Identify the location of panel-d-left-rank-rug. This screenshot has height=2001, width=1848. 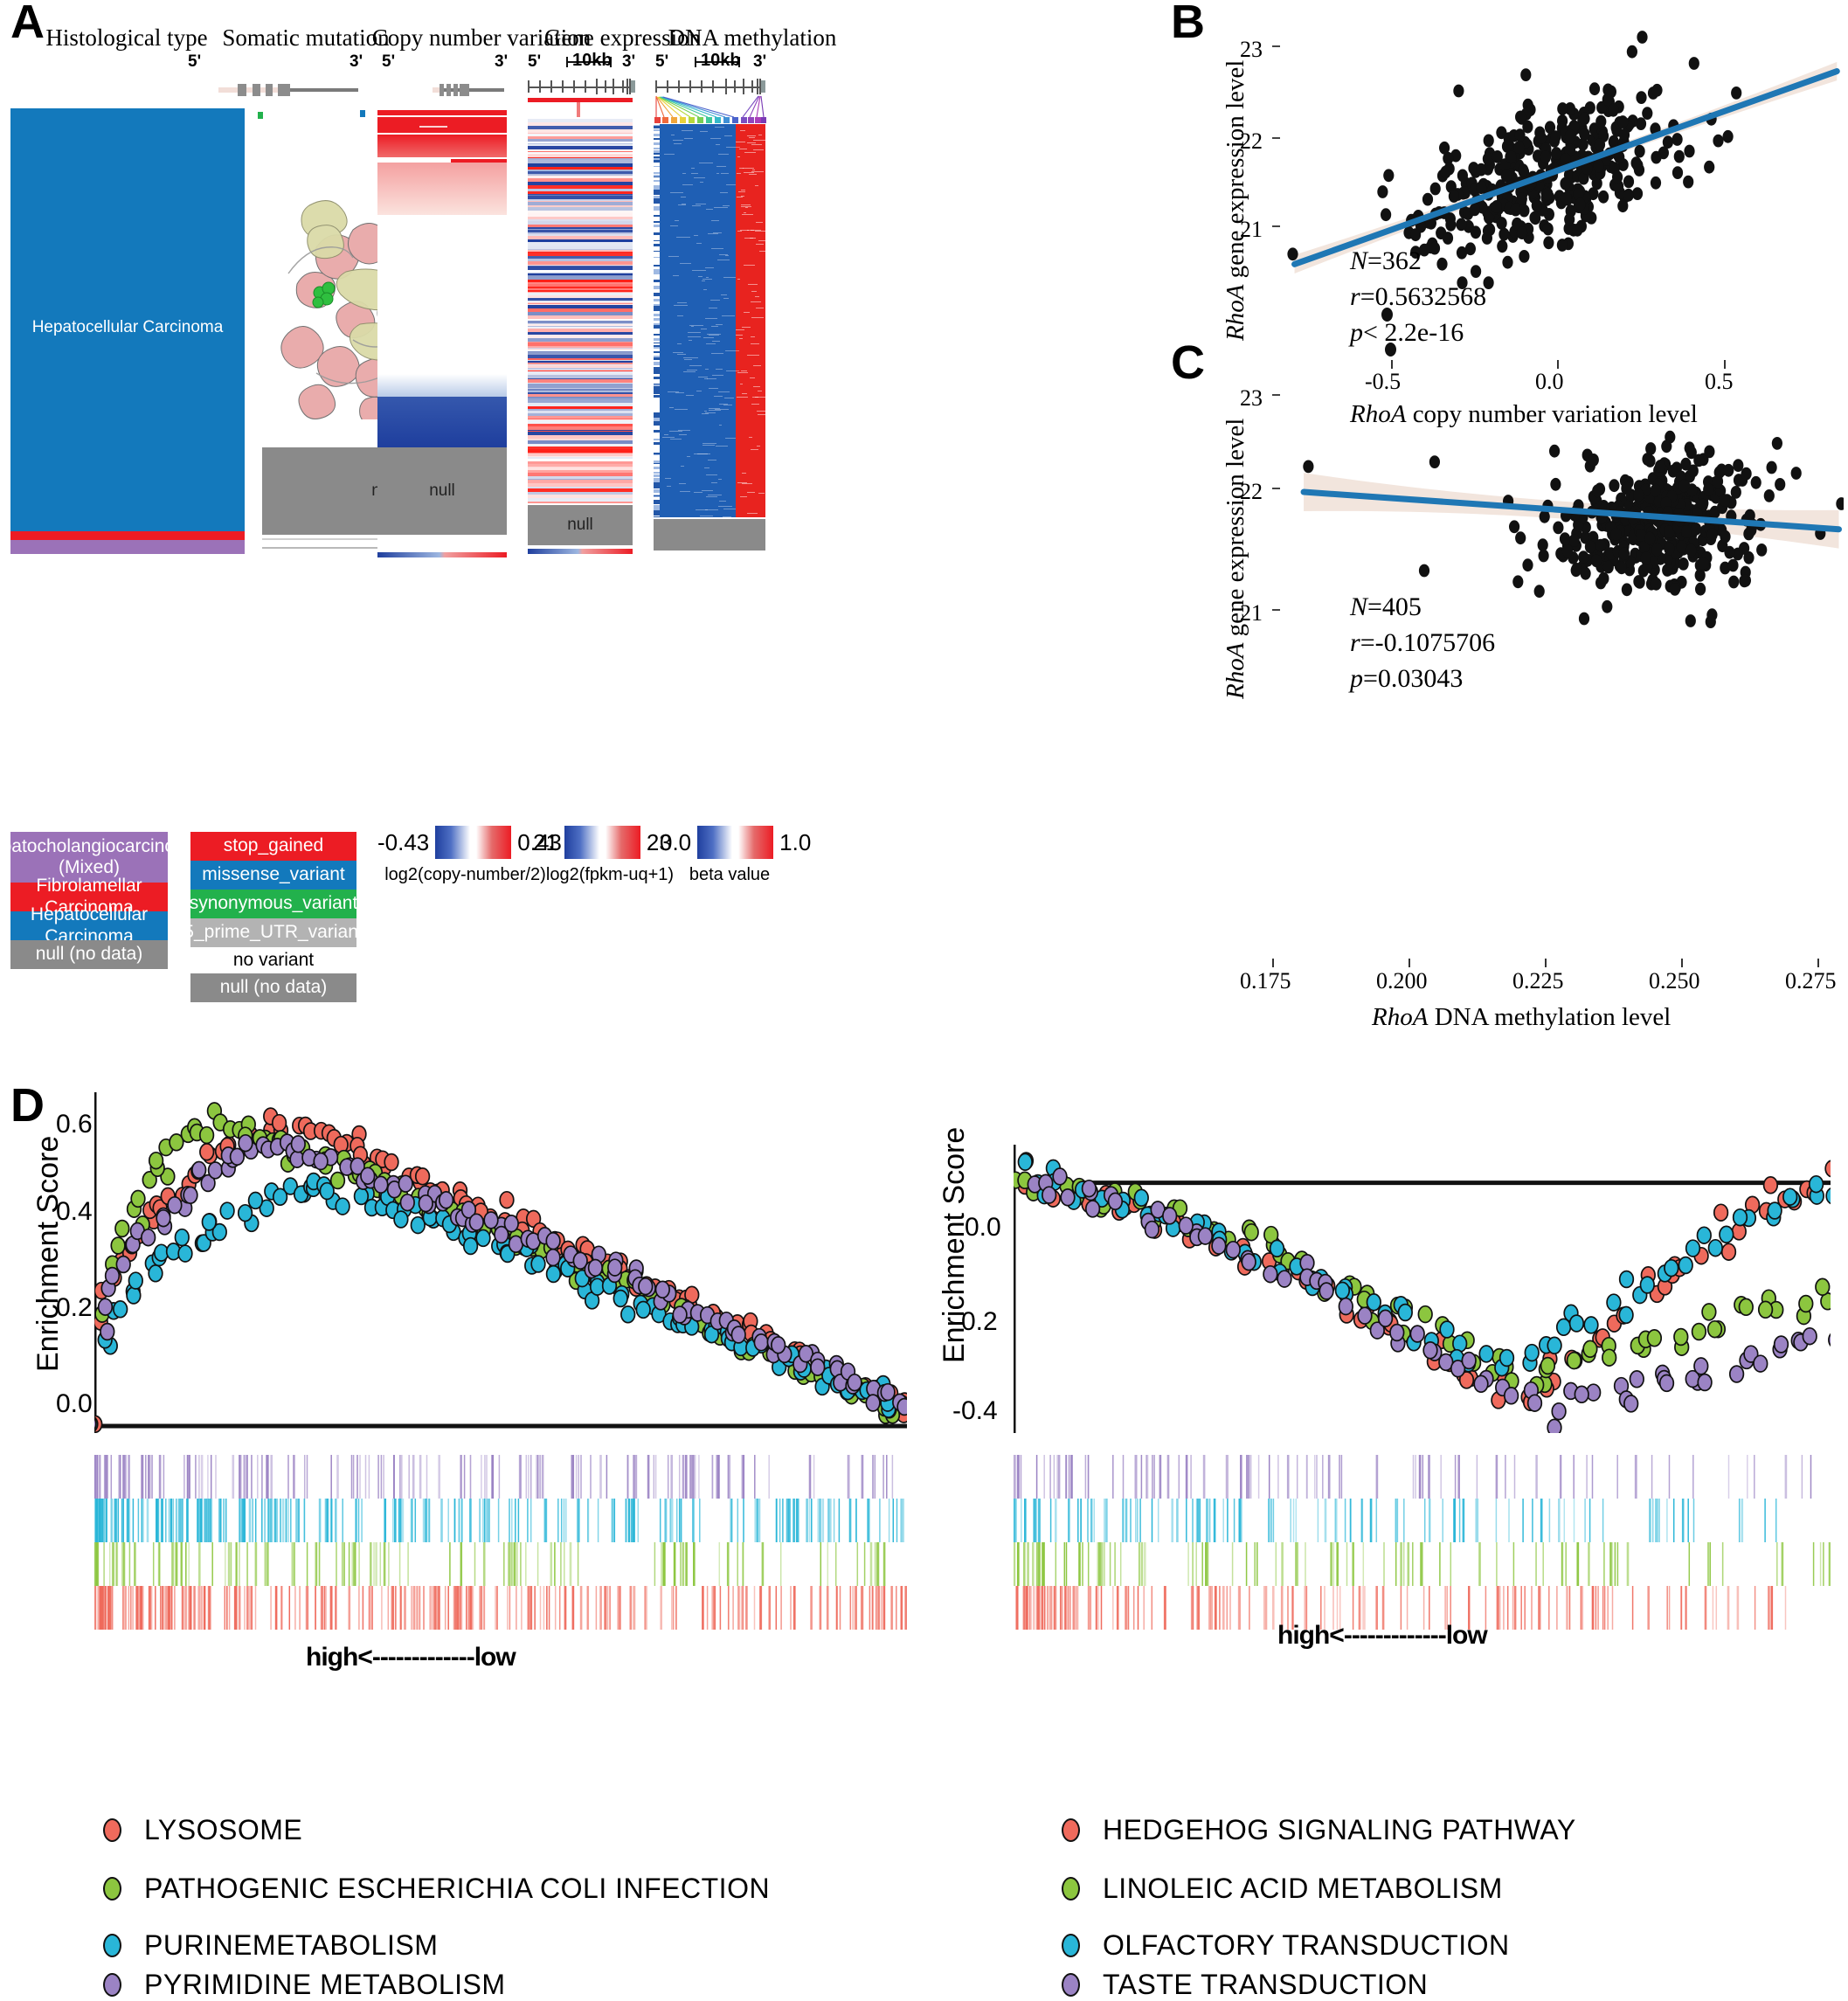
(500, 1542).